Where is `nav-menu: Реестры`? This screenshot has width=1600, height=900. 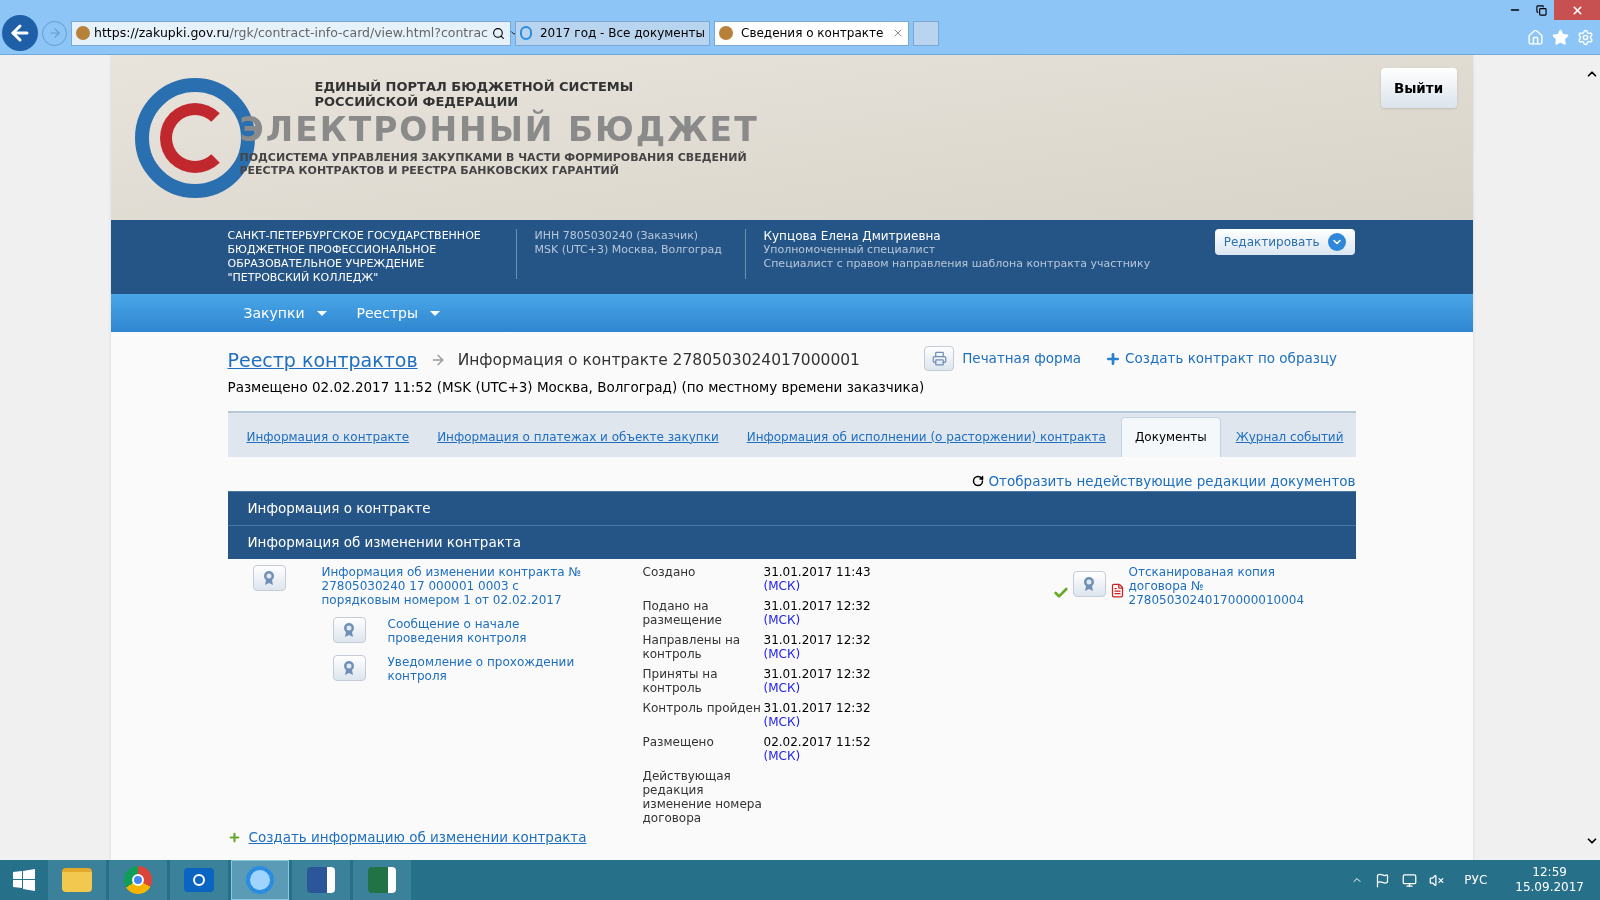
nav-menu: Реестры is located at coordinates (398, 313).